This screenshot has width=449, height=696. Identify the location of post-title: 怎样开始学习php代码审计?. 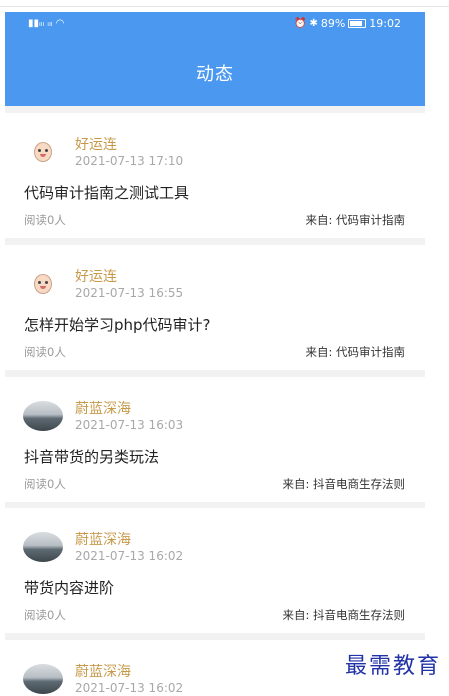
(117, 324).